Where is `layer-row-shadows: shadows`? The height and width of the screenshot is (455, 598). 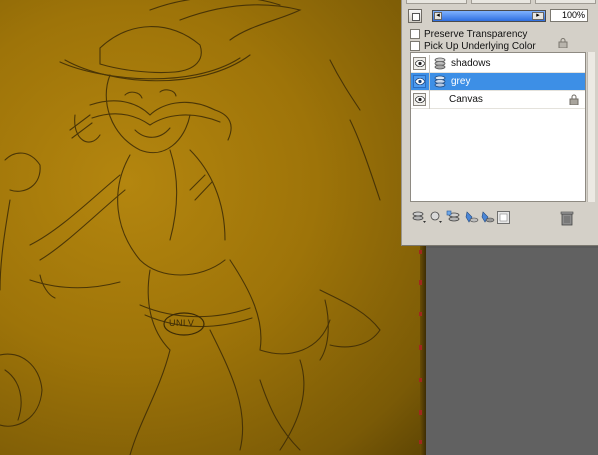 layer-row-shadows: shadows is located at coordinates (498, 64).